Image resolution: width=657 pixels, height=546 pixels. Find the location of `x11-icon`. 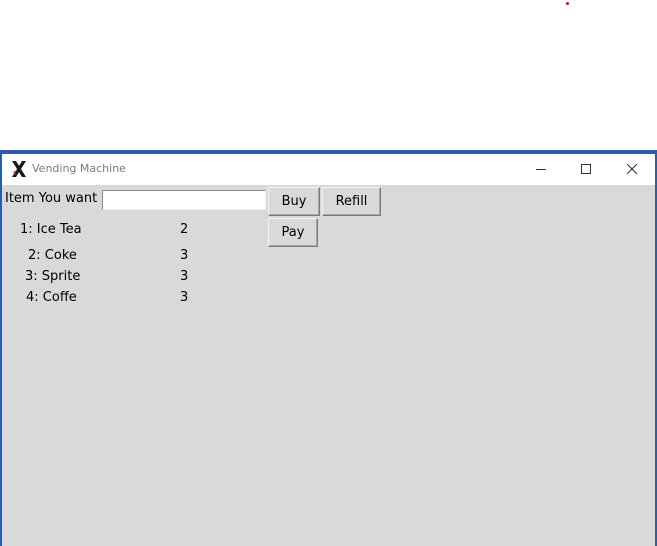

x11-icon is located at coordinates (19, 169).